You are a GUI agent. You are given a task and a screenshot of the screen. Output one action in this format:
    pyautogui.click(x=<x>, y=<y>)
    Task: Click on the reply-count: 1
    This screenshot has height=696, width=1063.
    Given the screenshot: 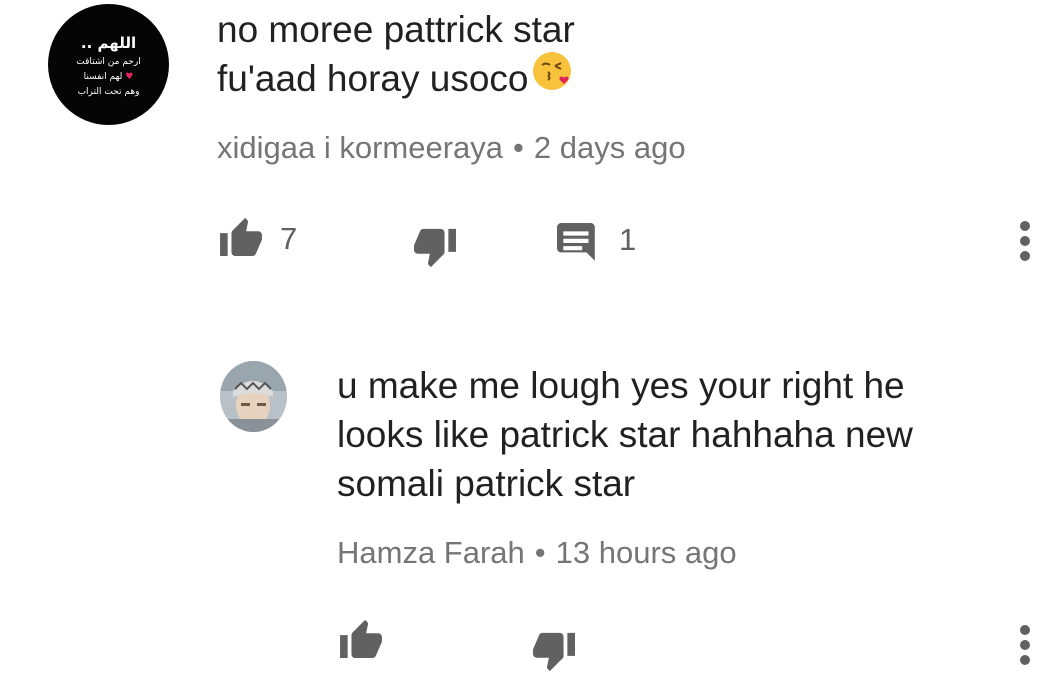 What is the action you would take?
    pyautogui.click(x=628, y=239)
    